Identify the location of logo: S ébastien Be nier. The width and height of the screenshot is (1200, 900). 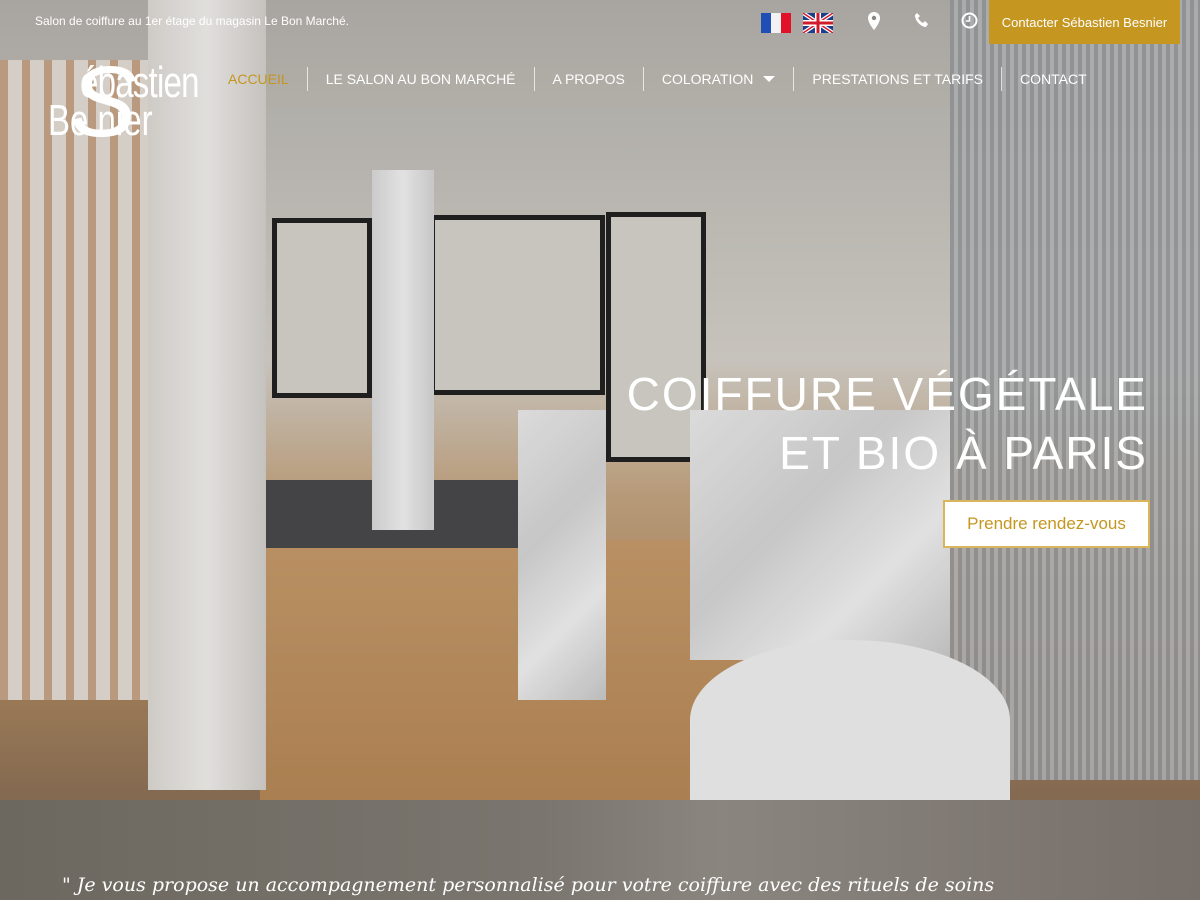
(128, 106).